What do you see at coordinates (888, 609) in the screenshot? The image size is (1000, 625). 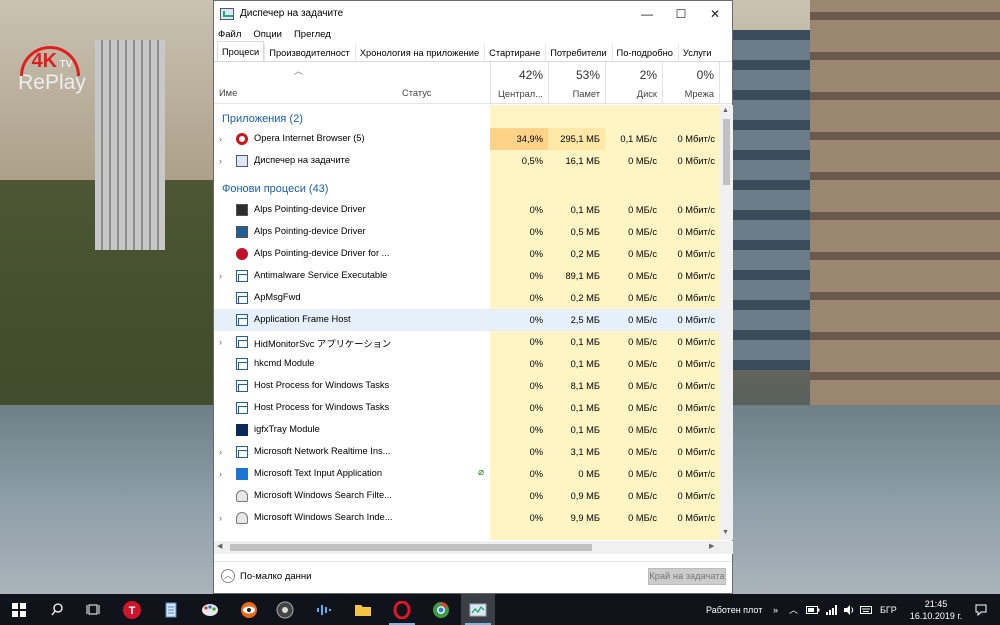 I see `input-language: БГР` at bounding box center [888, 609].